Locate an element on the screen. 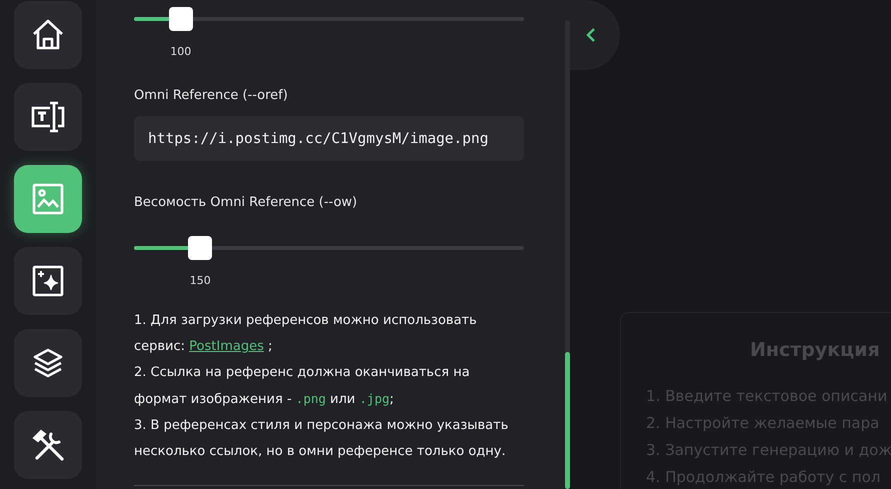 The image size is (891, 489). tools-icon is located at coordinates (48, 445).